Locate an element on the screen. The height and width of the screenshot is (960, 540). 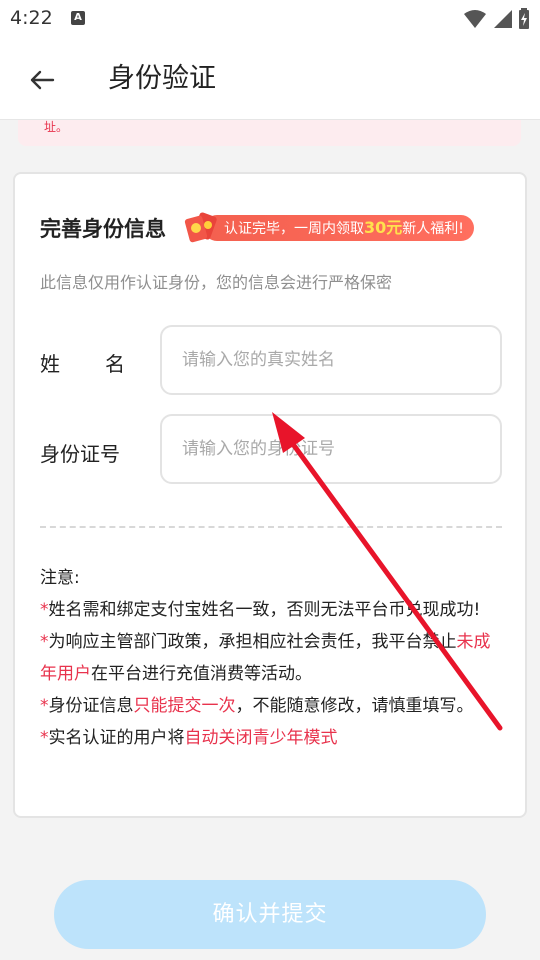
status-icons is located at coordinates (497, 19).